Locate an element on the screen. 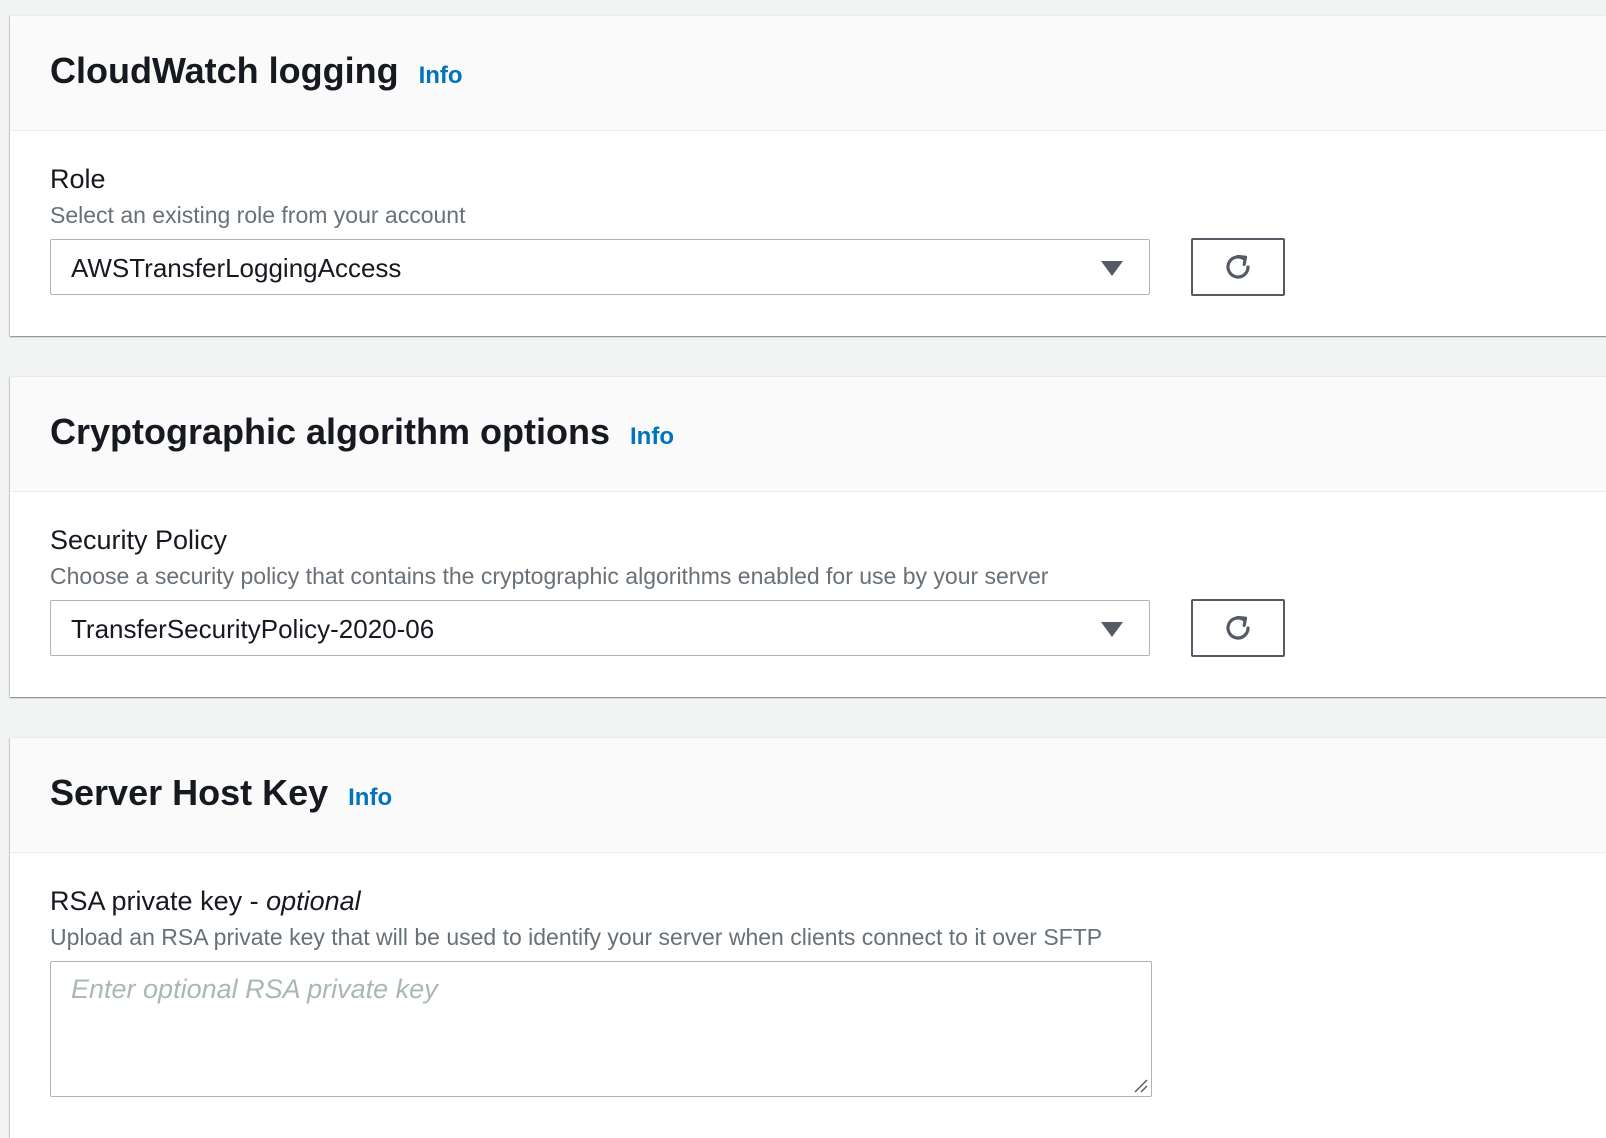 This screenshot has width=1606, height=1138. panel-title: CloudWatch logging Info is located at coordinates (256, 71).